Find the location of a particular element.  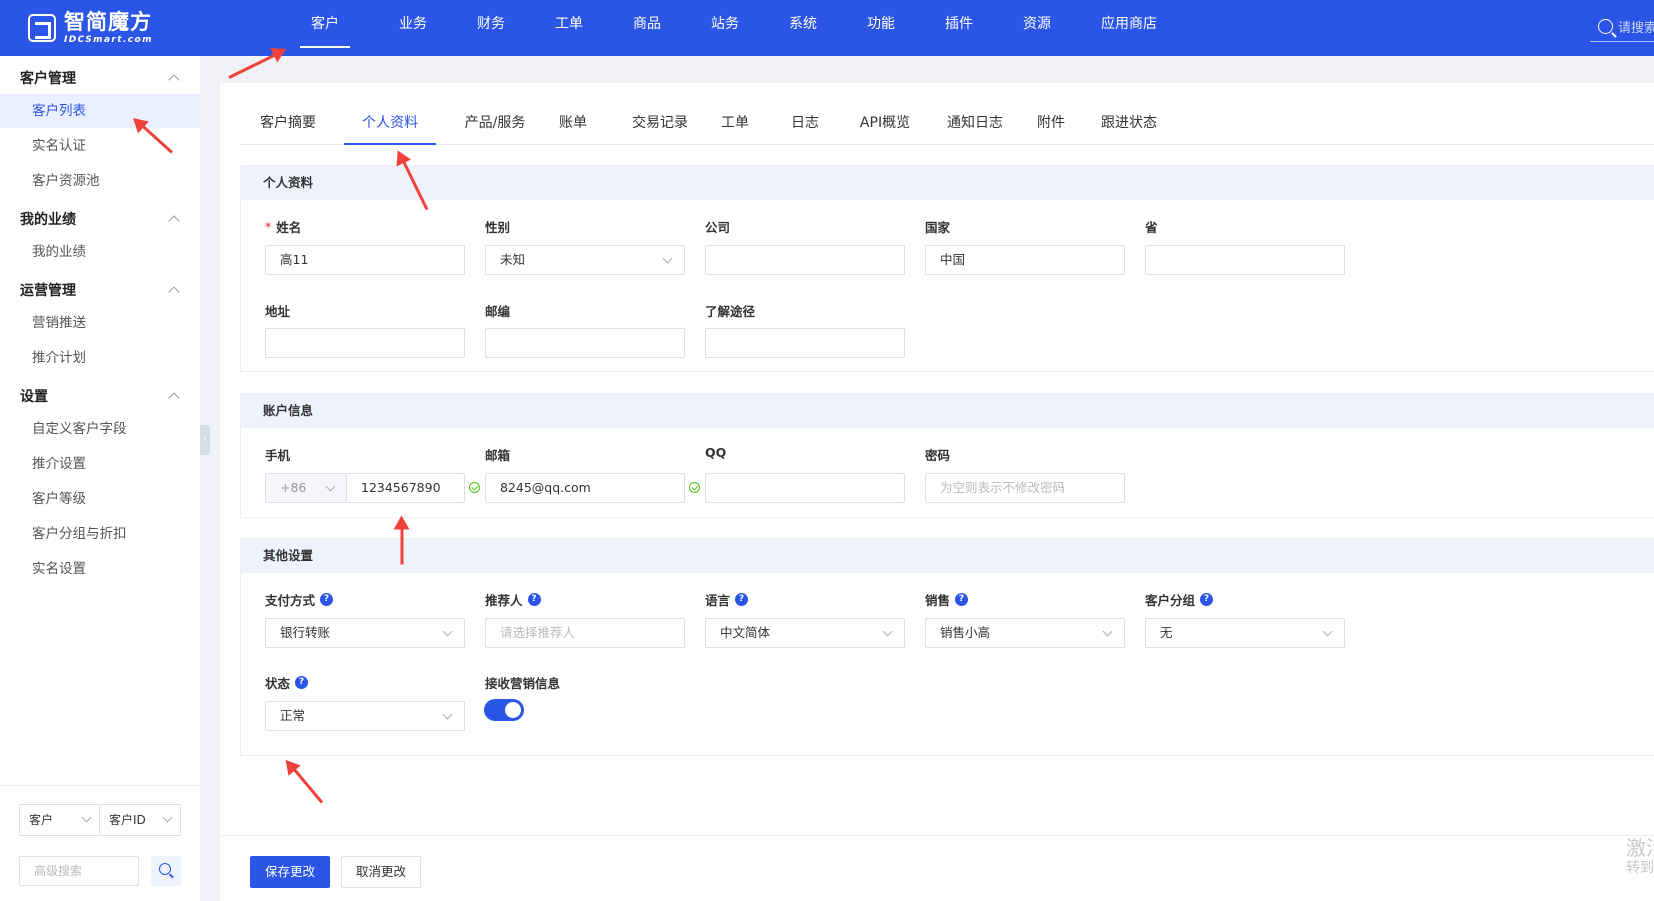

nav-item-features: 功能 is located at coordinates (881, 24).